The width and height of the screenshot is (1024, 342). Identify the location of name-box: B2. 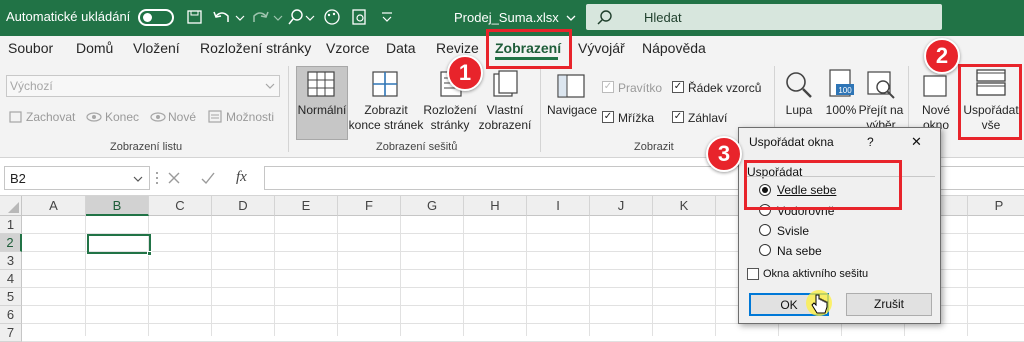
(77, 178).